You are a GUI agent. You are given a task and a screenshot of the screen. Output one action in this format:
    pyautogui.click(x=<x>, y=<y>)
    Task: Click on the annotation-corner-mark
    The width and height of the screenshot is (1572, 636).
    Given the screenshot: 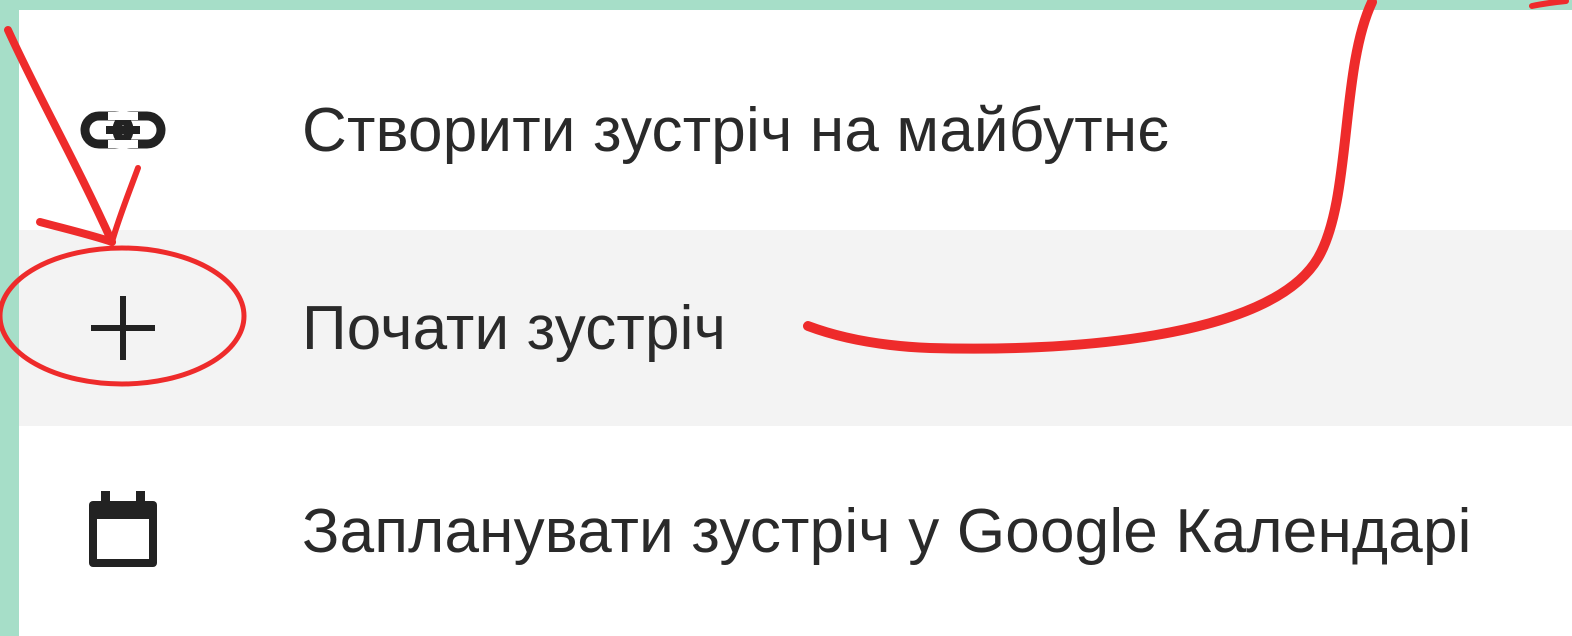 What is the action you would take?
    pyautogui.click(x=1549, y=4)
    